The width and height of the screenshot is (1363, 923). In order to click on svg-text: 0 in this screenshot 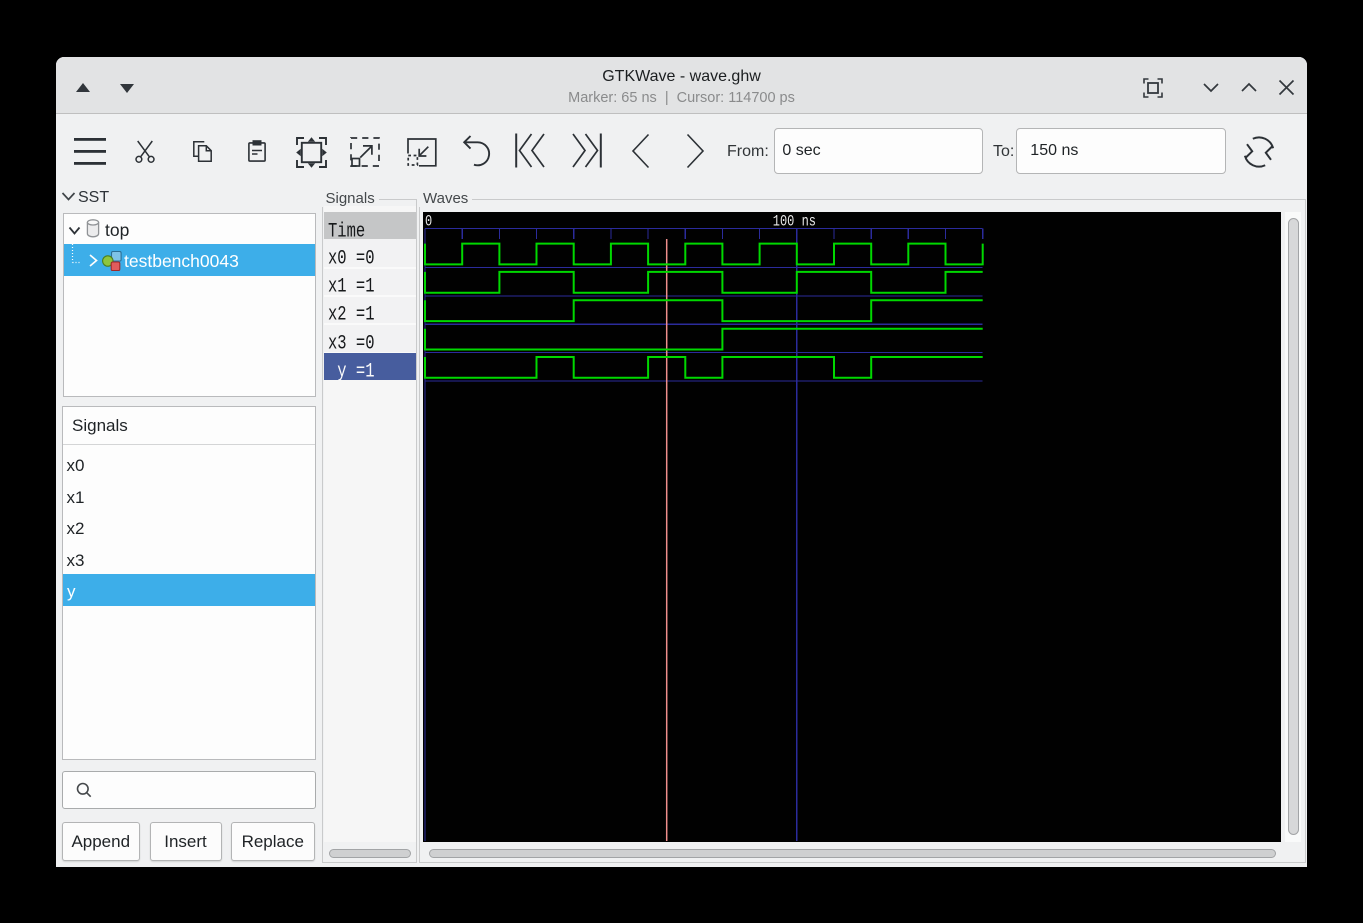, I will do `click(428, 222)`.